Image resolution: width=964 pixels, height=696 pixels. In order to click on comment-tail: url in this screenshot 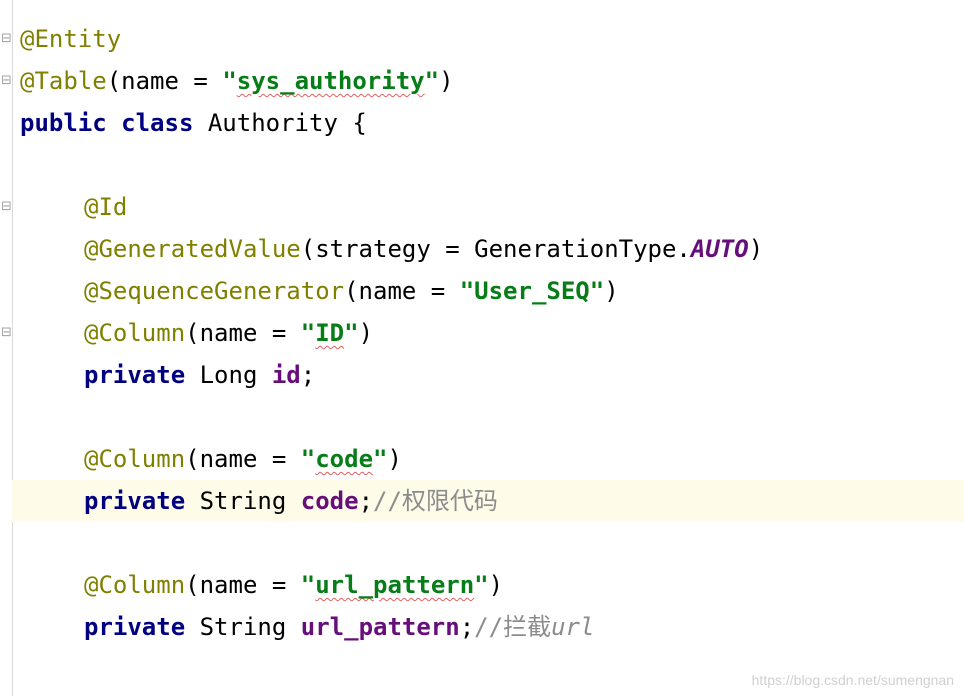, I will do `click(573, 627)`.